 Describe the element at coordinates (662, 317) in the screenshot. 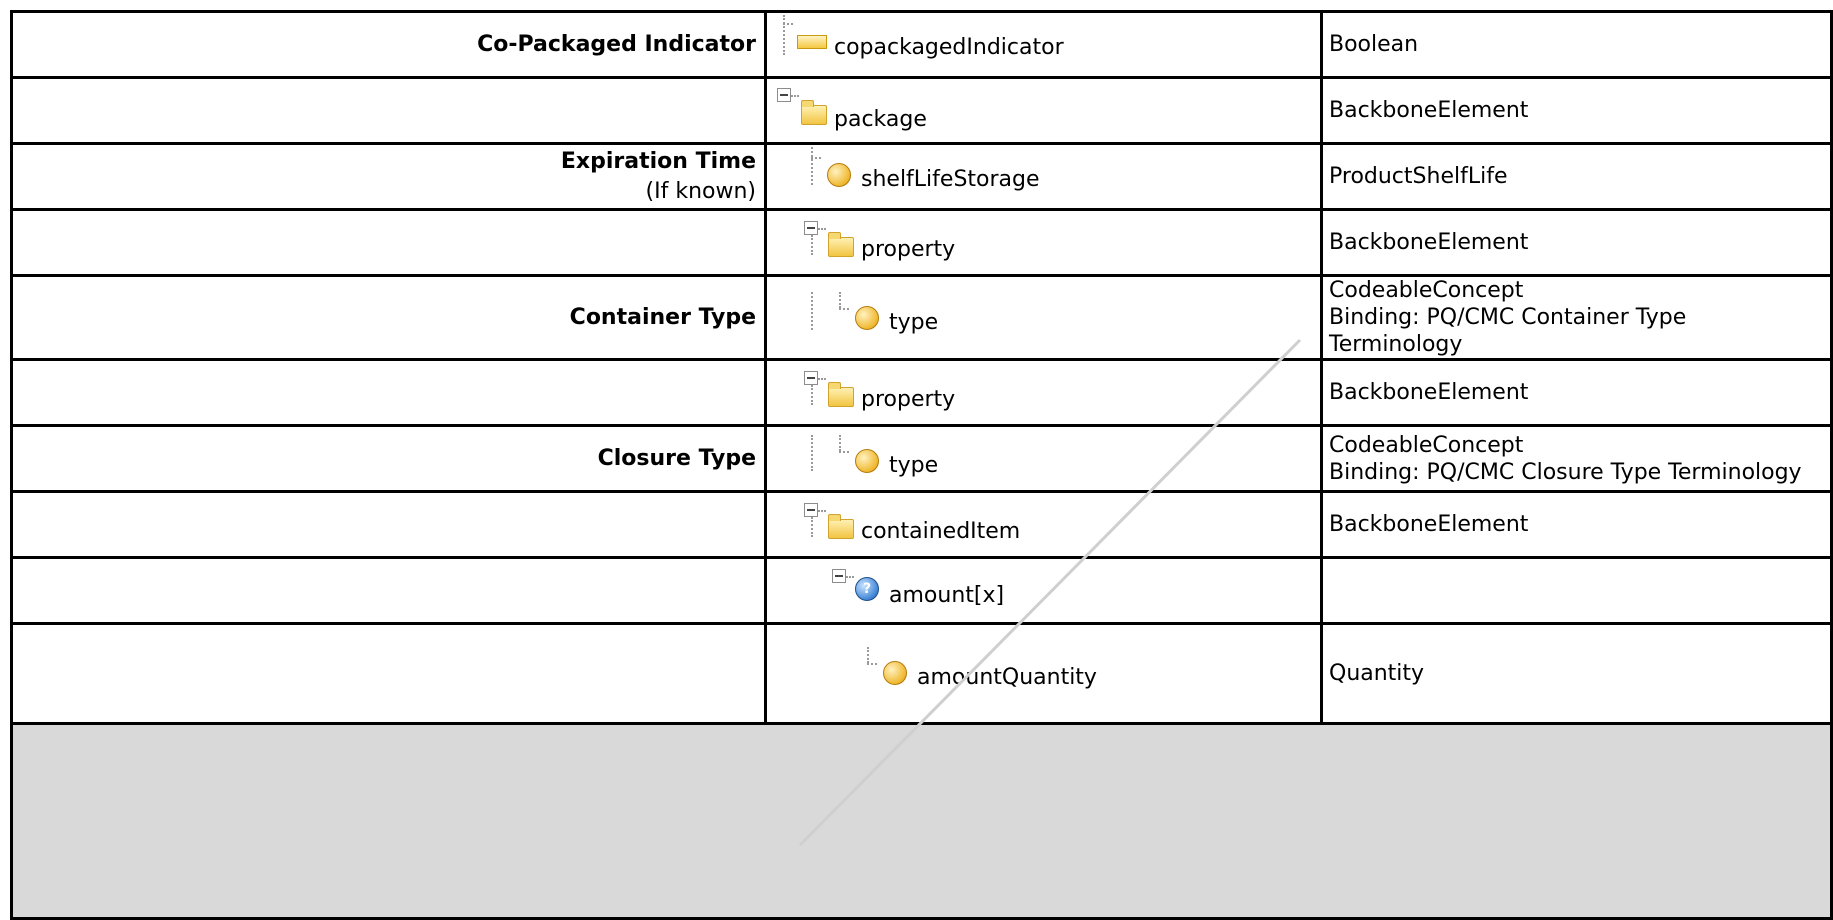

I see `row-label: Container Type` at that location.